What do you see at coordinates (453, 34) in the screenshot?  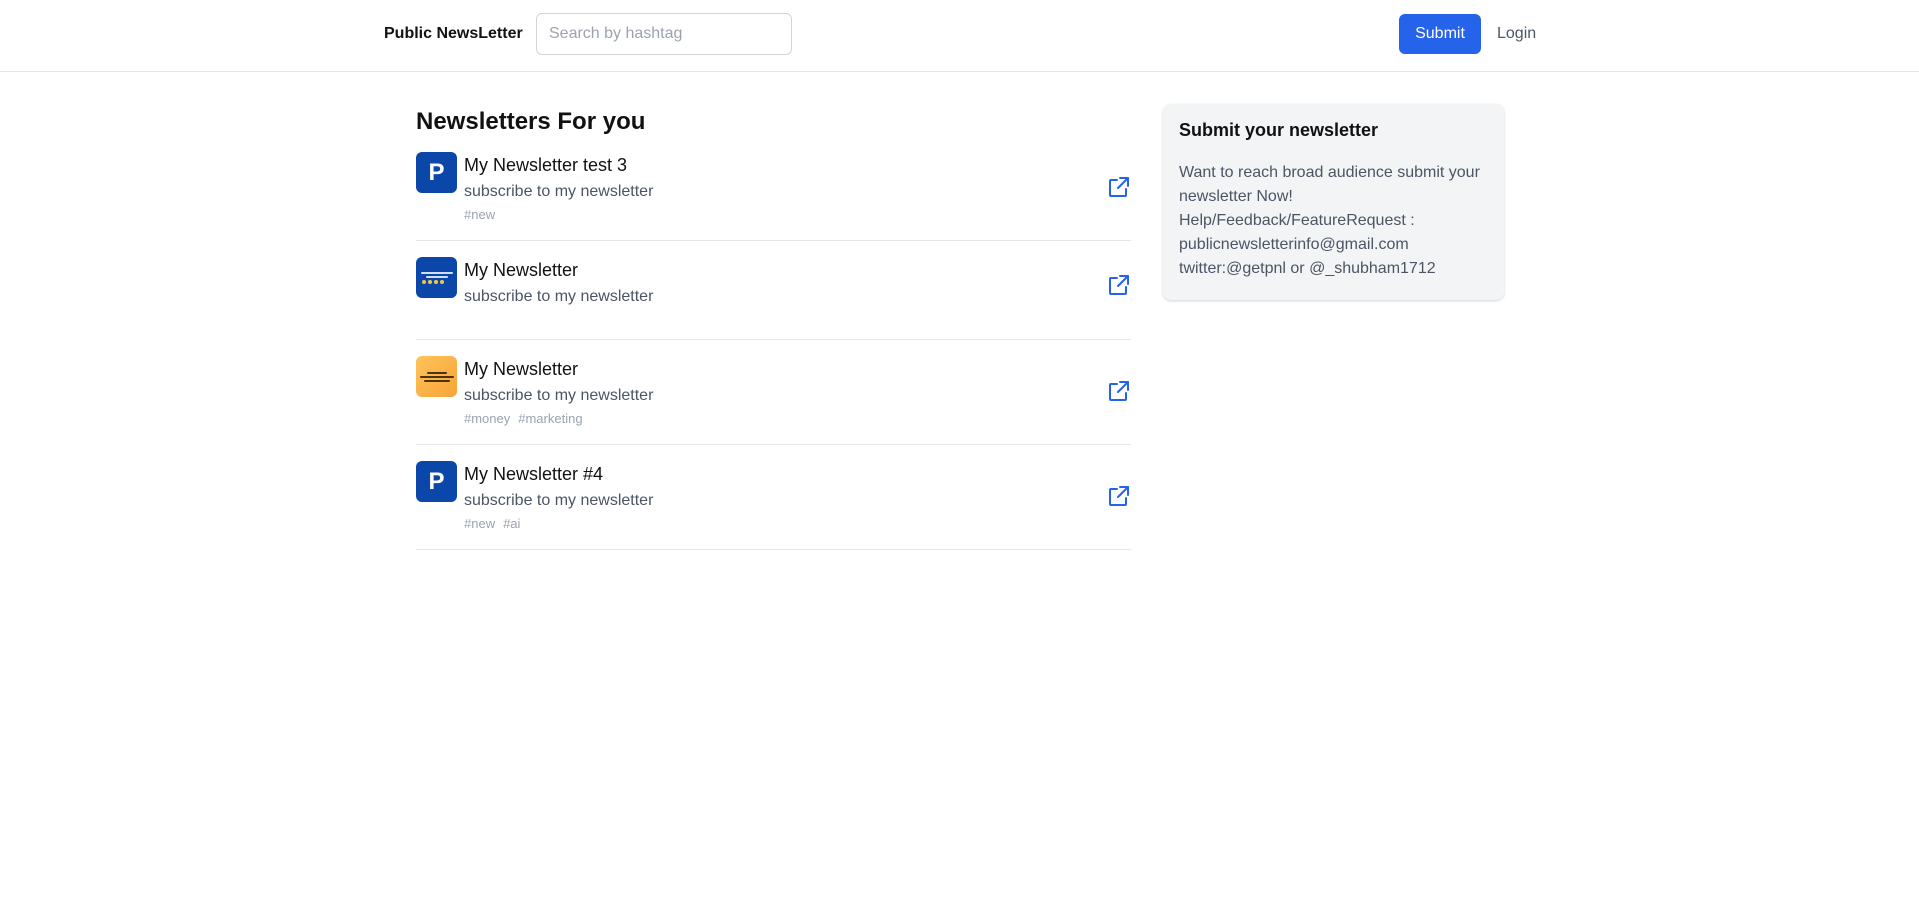 I see `brand-logo-link: Public NewsLetter` at bounding box center [453, 34].